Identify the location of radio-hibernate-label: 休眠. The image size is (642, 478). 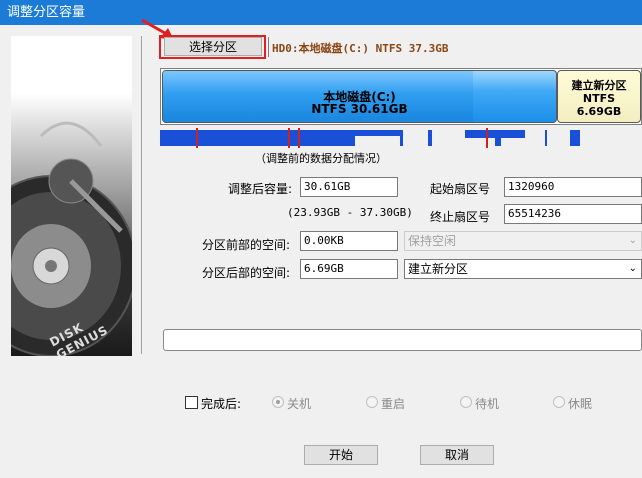
(580, 404).